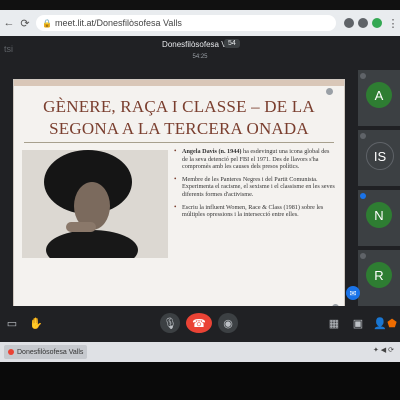 The width and height of the screenshot is (400, 400). I want to click on left-label: tsi, so click(8, 49).